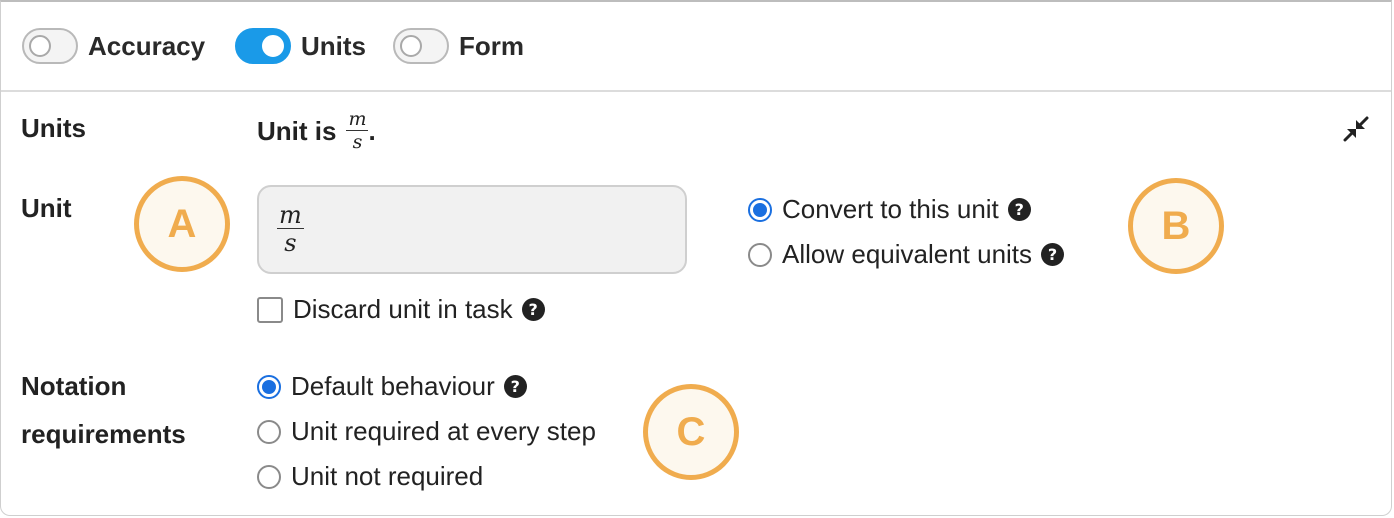 The image size is (1394, 518). What do you see at coordinates (103, 434) in the screenshot?
I see `notation-label-line2: requirements` at bounding box center [103, 434].